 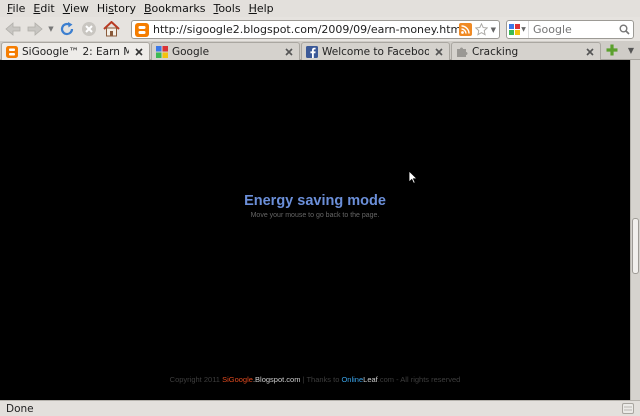 I want to click on search-input, so click(x=573, y=29).